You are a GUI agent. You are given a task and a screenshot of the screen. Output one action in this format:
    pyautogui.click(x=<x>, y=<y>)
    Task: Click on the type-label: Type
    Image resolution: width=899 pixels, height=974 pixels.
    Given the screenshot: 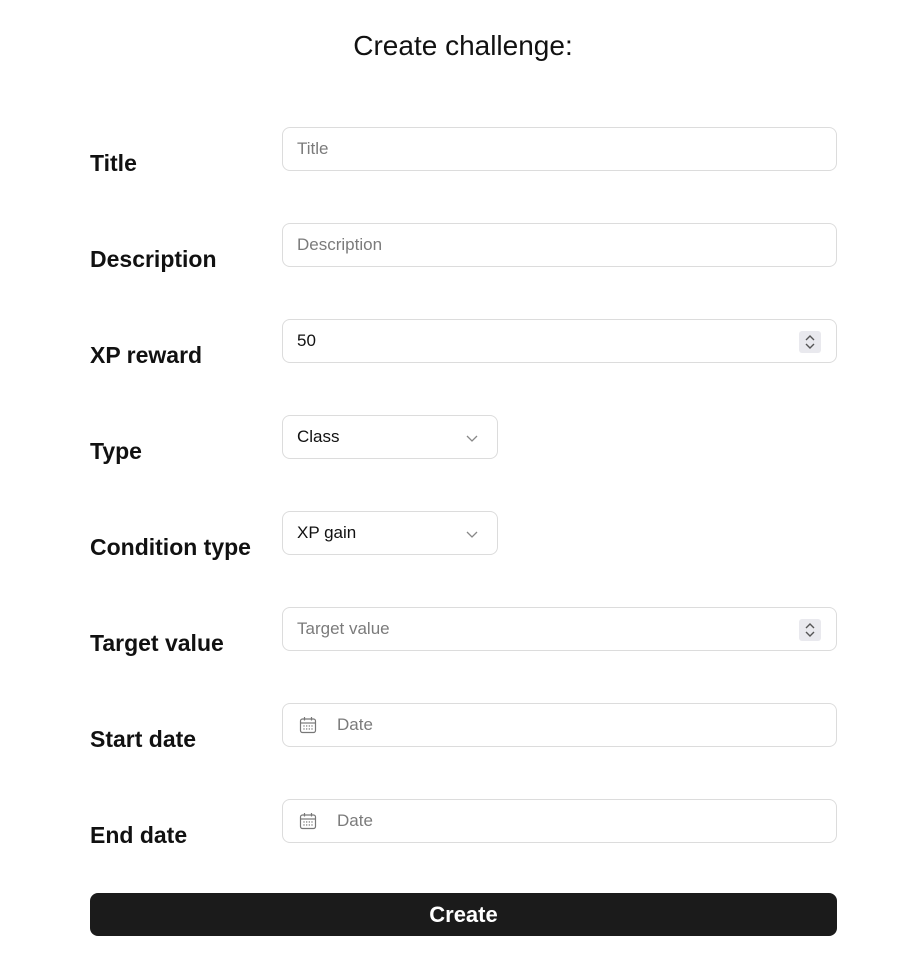 What is the action you would take?
    pyautogui.click(x=116, y=451)
    